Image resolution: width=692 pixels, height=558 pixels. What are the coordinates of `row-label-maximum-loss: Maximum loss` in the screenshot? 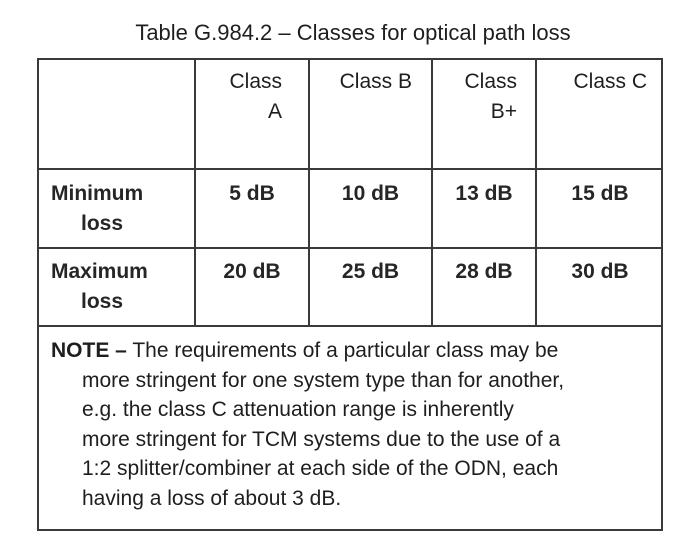 It's located at (121, 287).